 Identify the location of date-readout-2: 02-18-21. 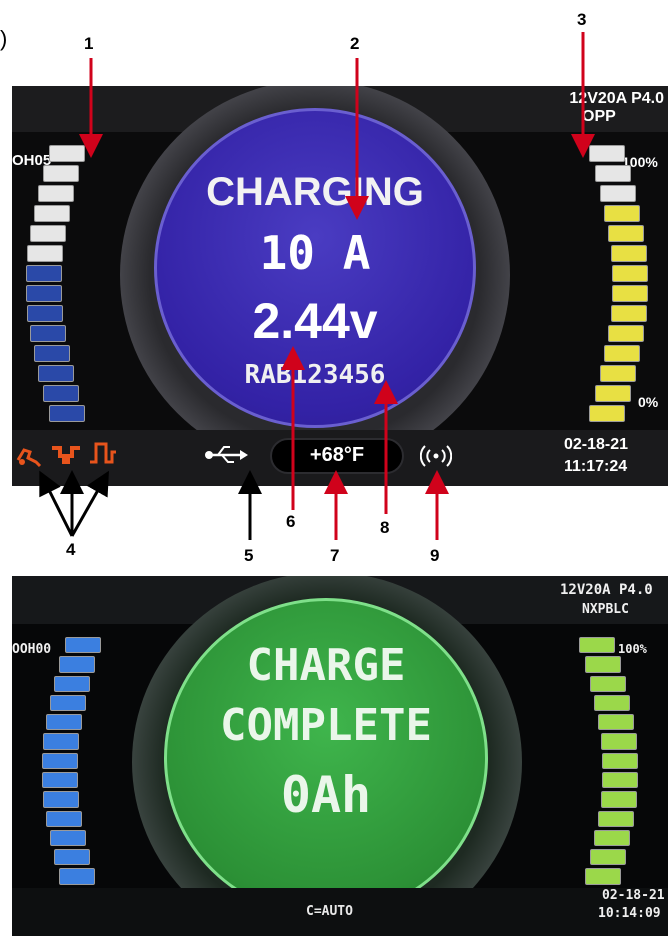
(633, 895).